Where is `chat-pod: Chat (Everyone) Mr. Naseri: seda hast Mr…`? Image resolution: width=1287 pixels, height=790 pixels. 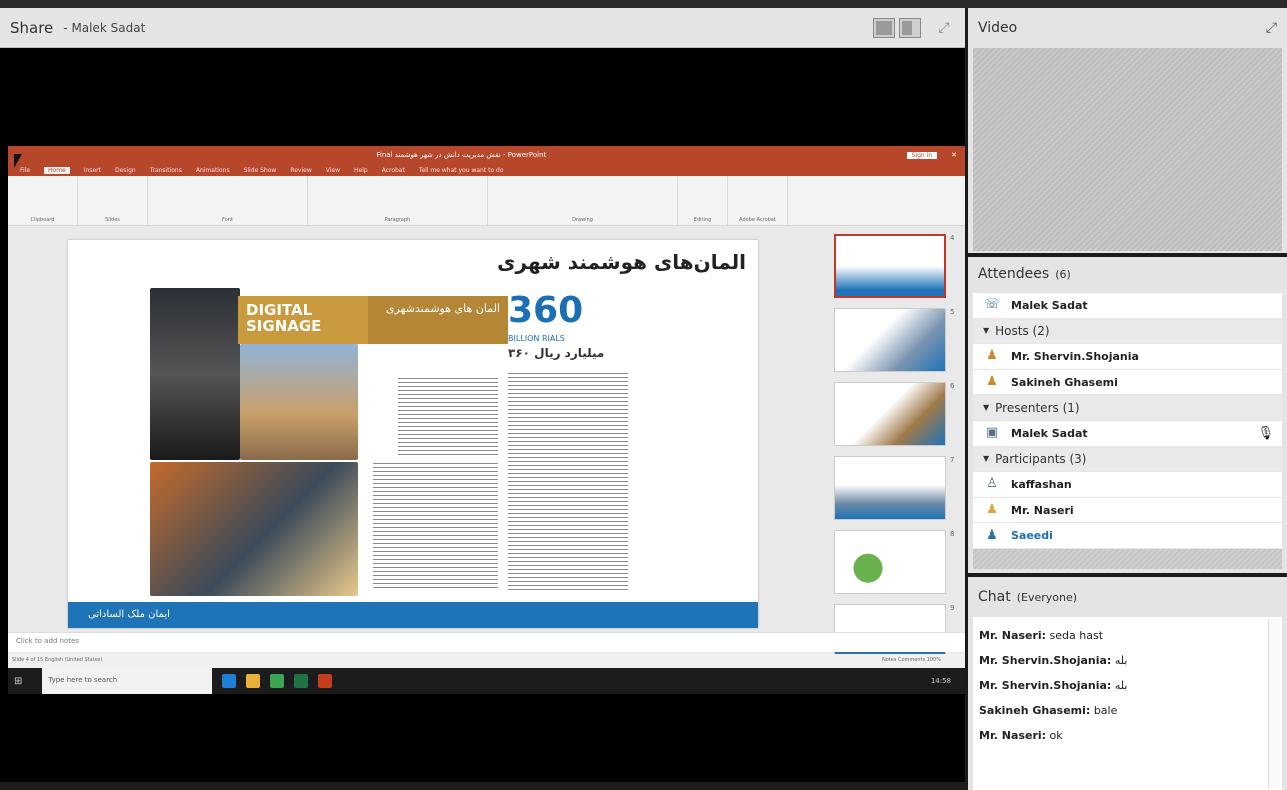 chat-pod: Chat (Everyone) Mr. Naseri: seda hast Mr… is located at coordinates (1127, 683).